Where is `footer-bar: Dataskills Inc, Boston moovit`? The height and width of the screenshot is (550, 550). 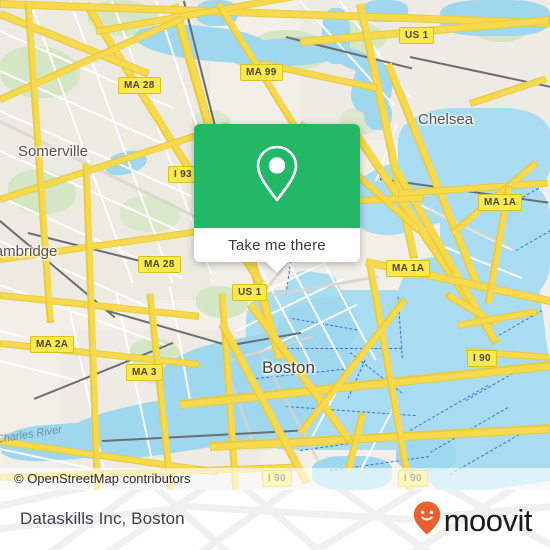
footer-bar: Dataskills Inc, Boston moovit is located at coordinates (275, 520).